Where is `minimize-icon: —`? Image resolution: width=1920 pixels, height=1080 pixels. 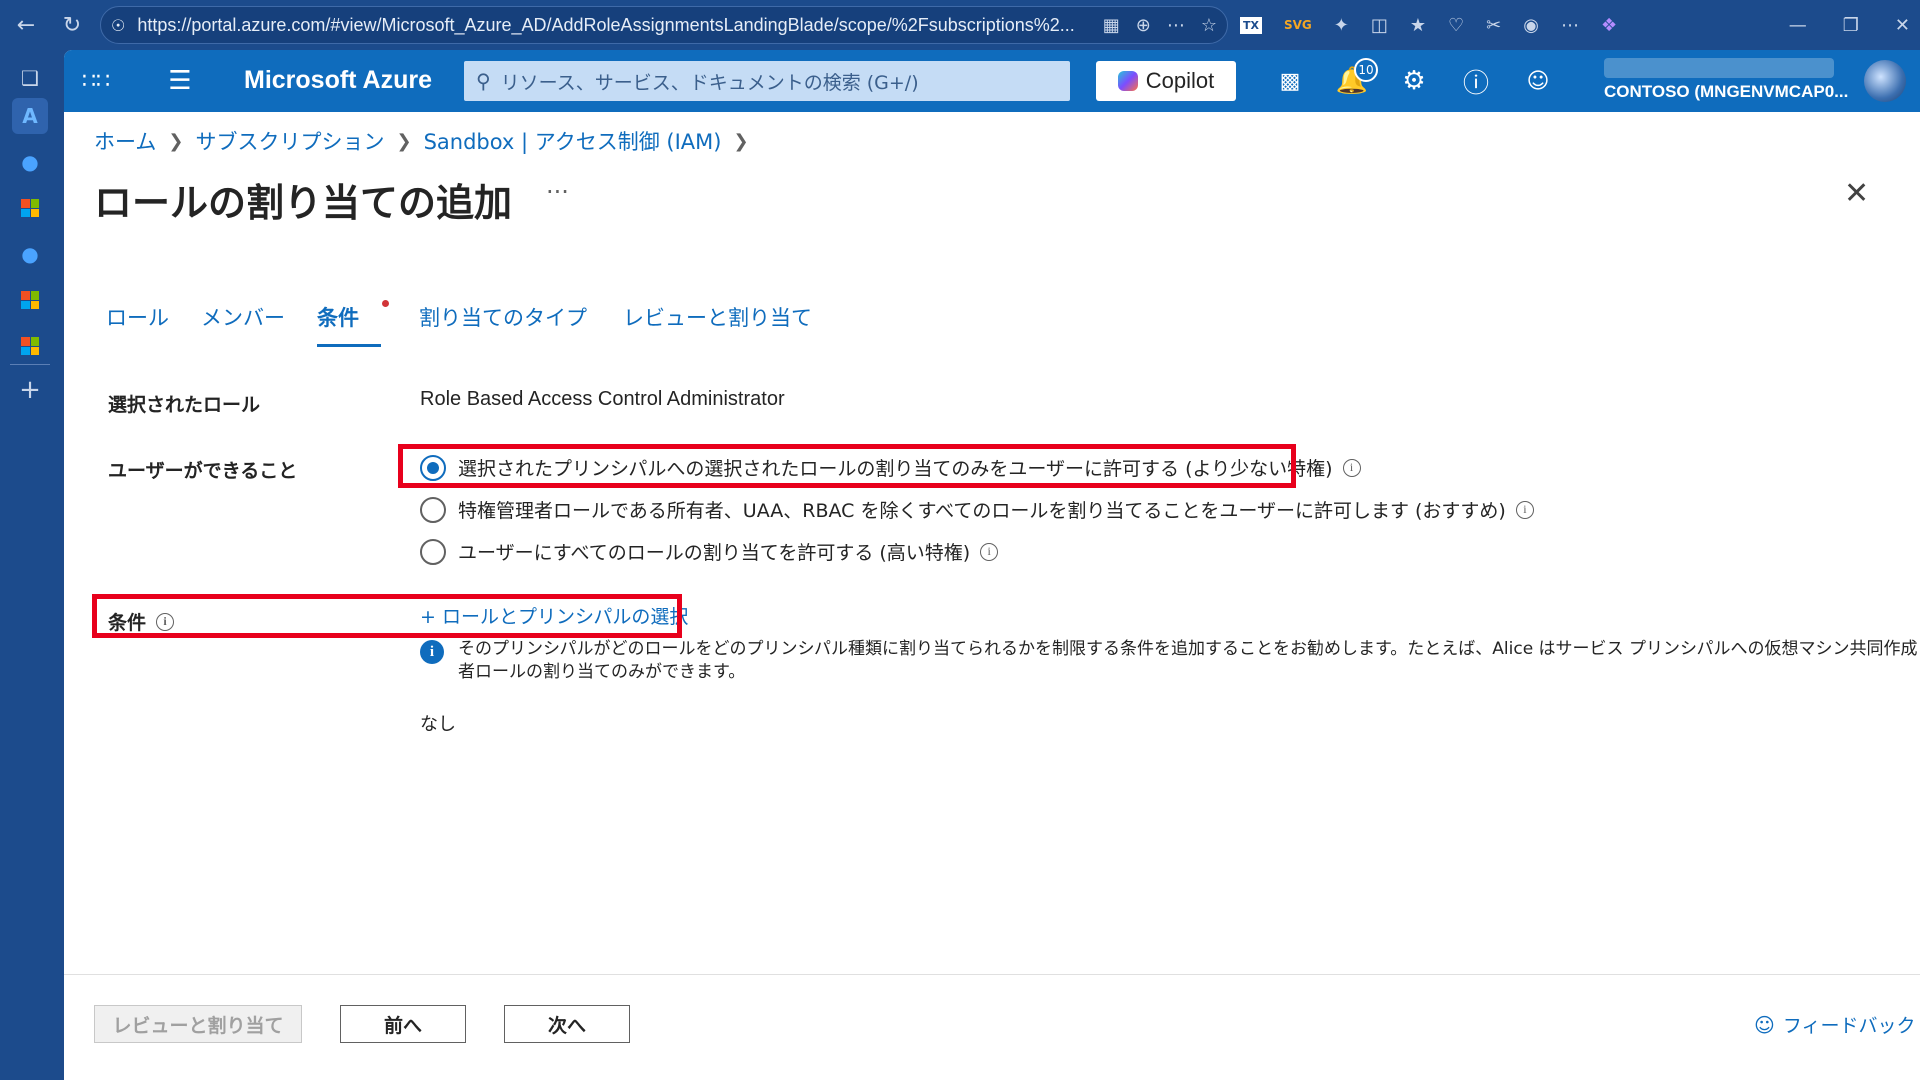
minimize-icon: — is located at coordinates (1798, 25).